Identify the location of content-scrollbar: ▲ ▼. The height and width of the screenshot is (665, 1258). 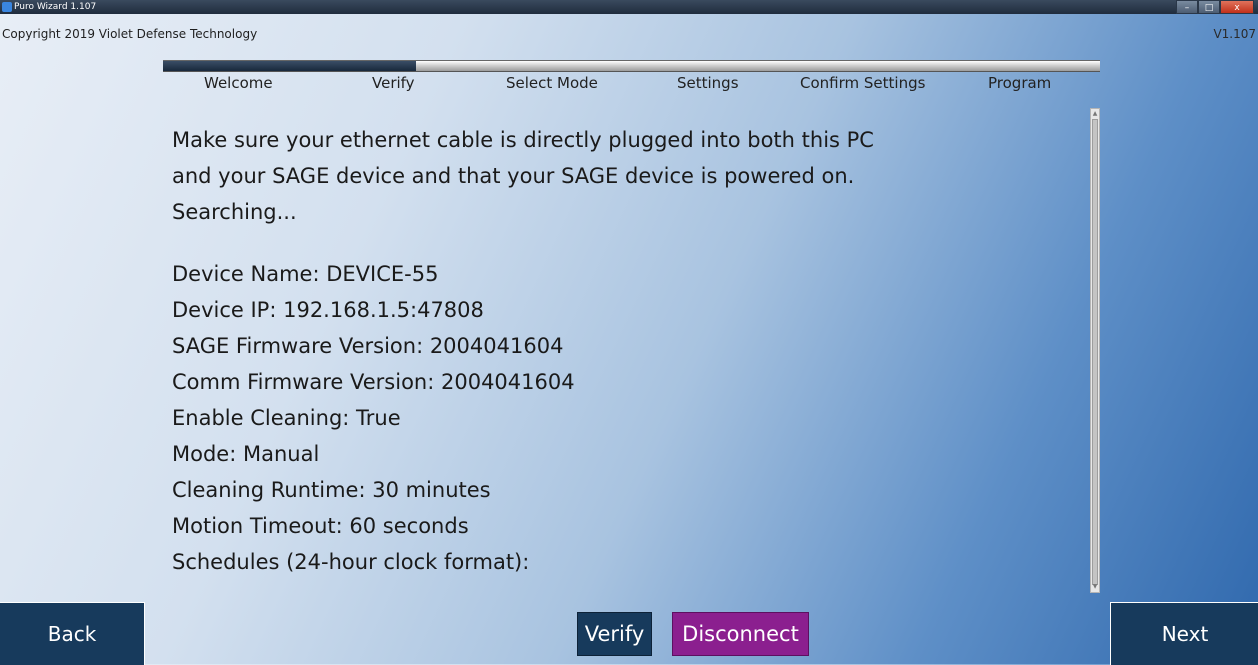
(1095, 350).